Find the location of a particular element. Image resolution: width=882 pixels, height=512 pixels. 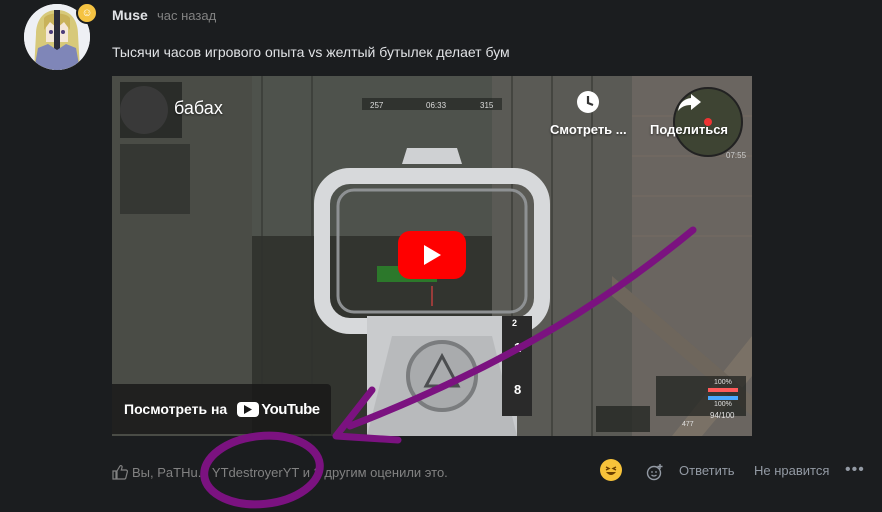

play-button is located at coordinates (432, 255).